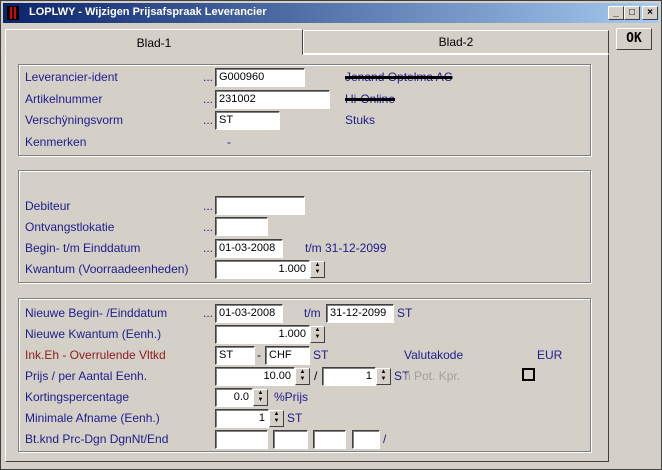 The image size is (662, 470). I want to click on end-date-text: t/m 31-12-2099, so click(346, 248).